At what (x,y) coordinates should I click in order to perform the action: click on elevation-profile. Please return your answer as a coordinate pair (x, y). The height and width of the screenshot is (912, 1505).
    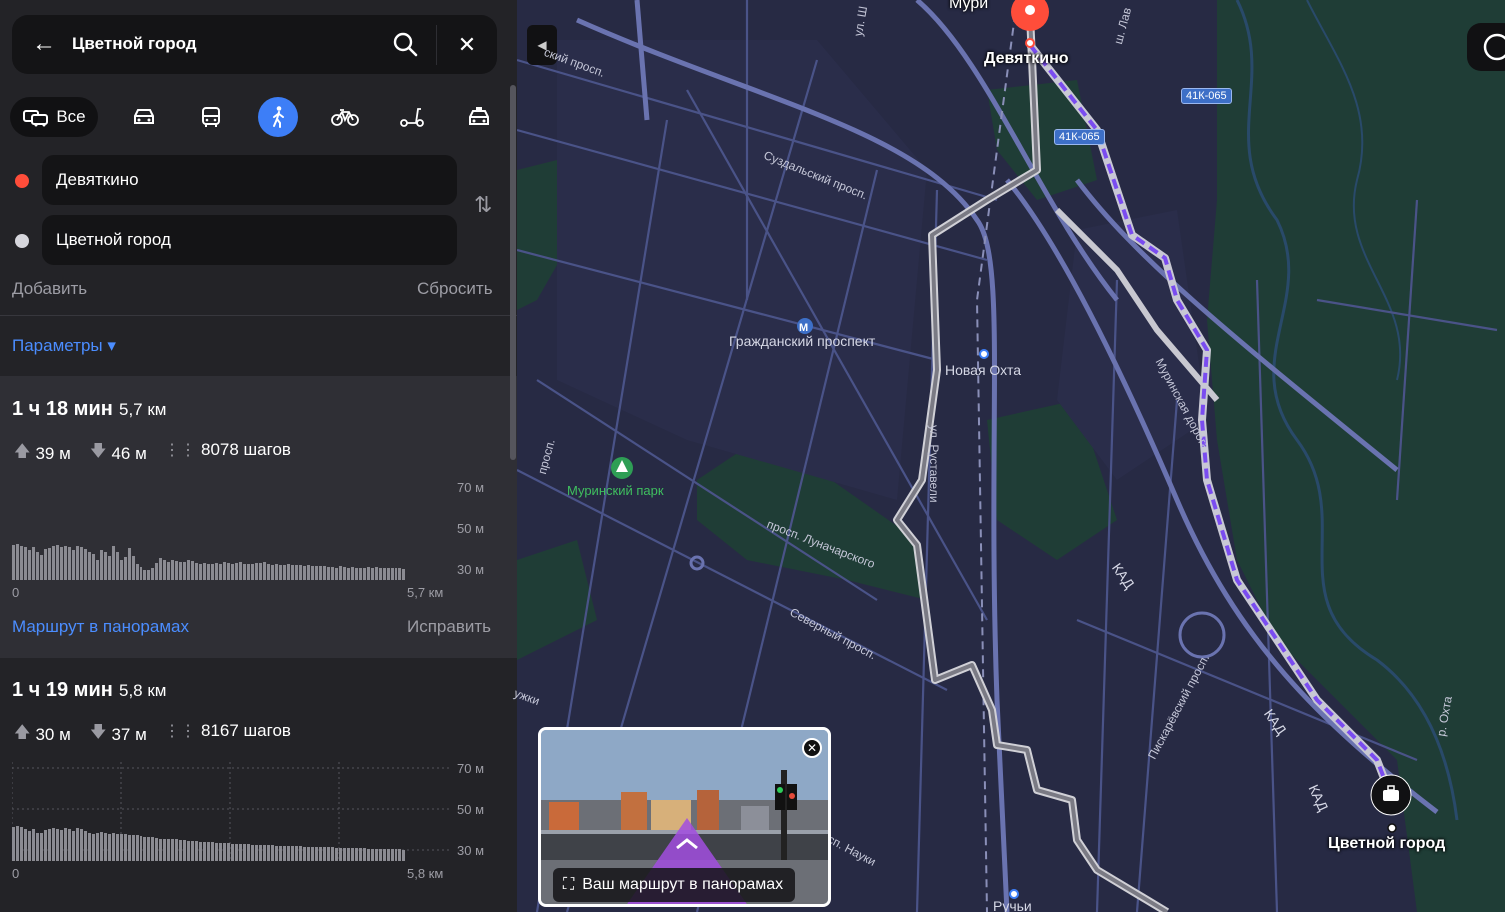
    Looking at the image, I should click on (209, 558).